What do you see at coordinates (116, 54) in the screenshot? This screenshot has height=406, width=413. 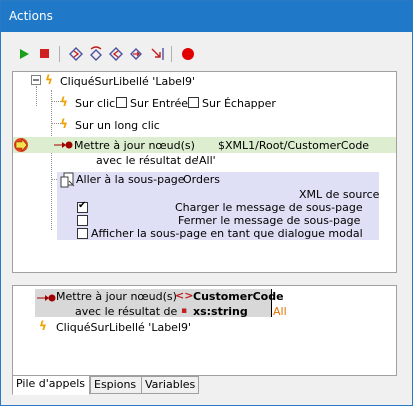 I see `step-out-icon` at bounding box center [116, 54].